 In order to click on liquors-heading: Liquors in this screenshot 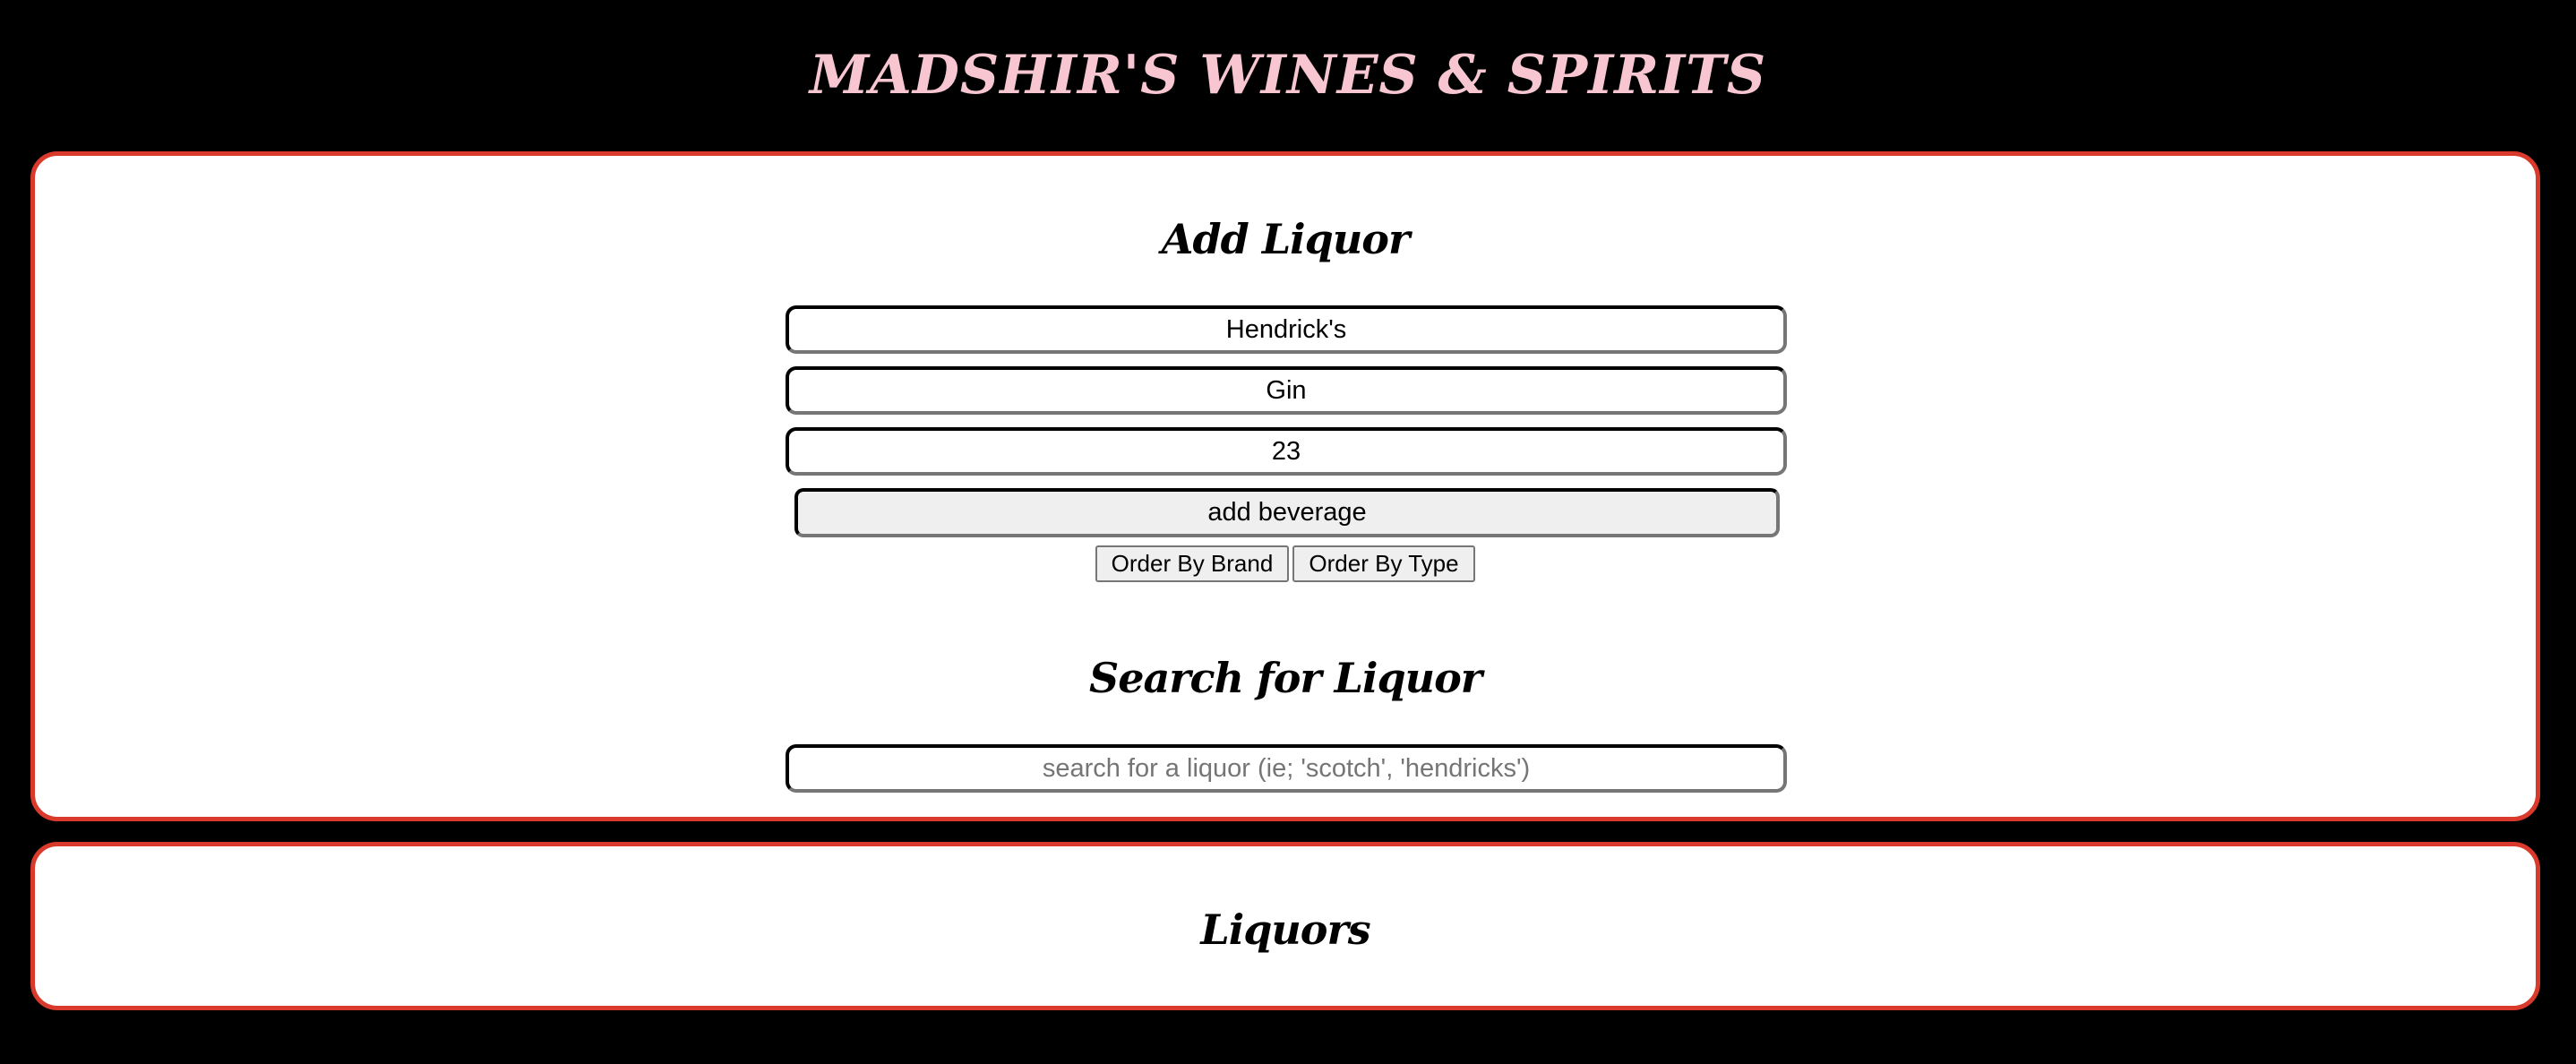, I will do `click(1285, 930)`.